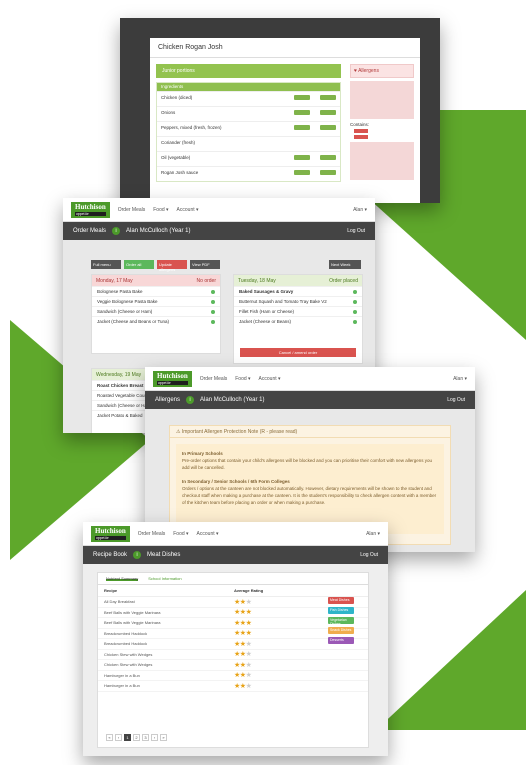 The height and width of the screenshot is (765, 526). I want to click on menu-item: Bolognese Pasta Bake, so click(156, 291).